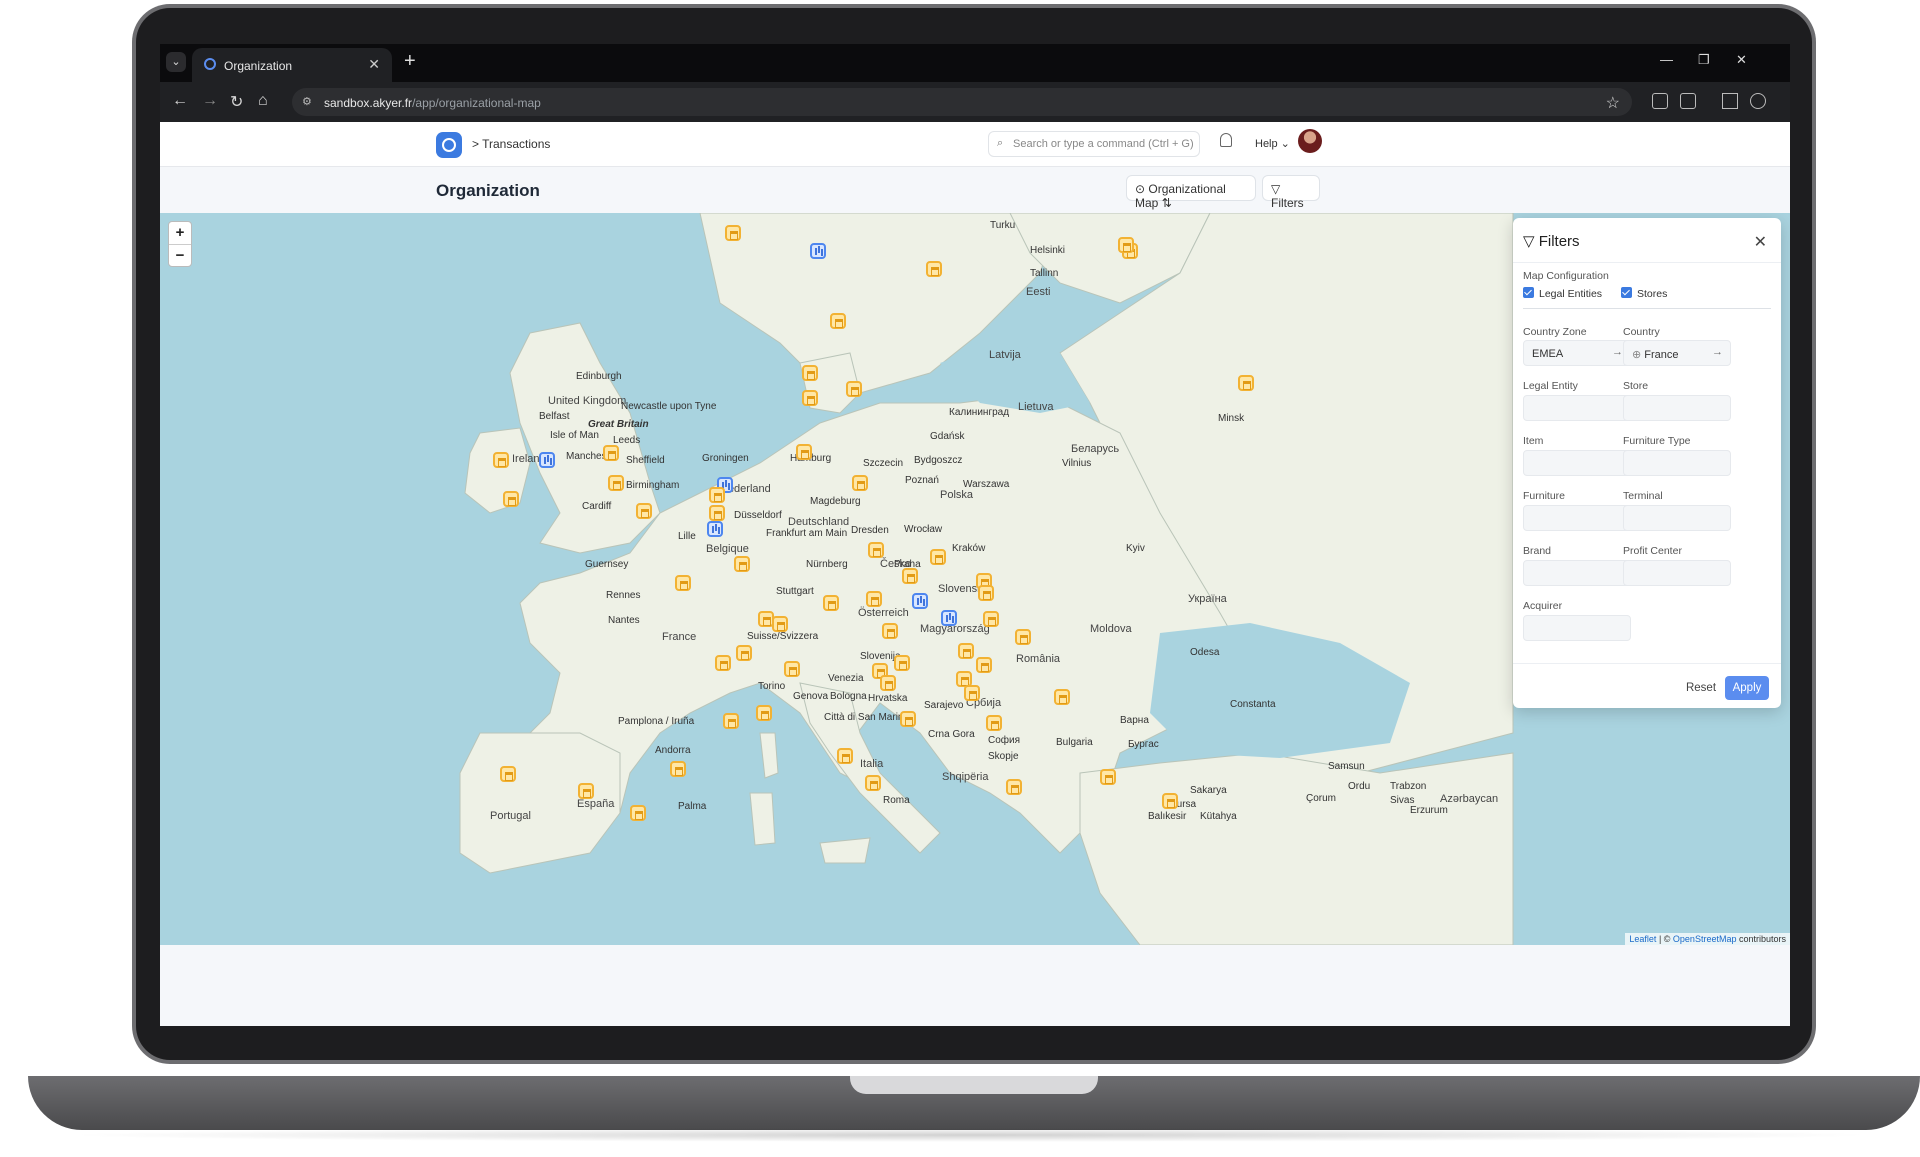  What do you see at coordinates (1701, 688) in the screenshot?
I see `reset-button: Reset` at bounding box center [1701, 688].